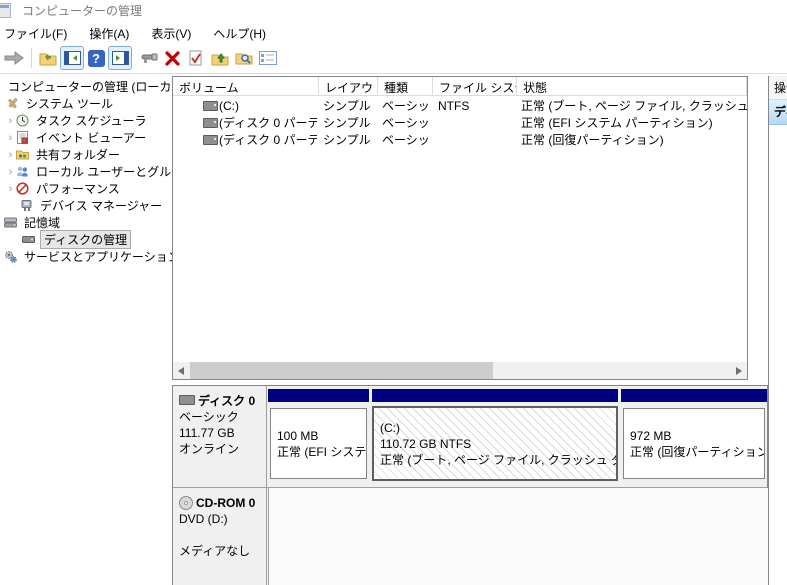 This screenshot has width=787, height=585. Describe the element at coordinates (22, 171) in the screenshot. I see `users-icon` at that location.